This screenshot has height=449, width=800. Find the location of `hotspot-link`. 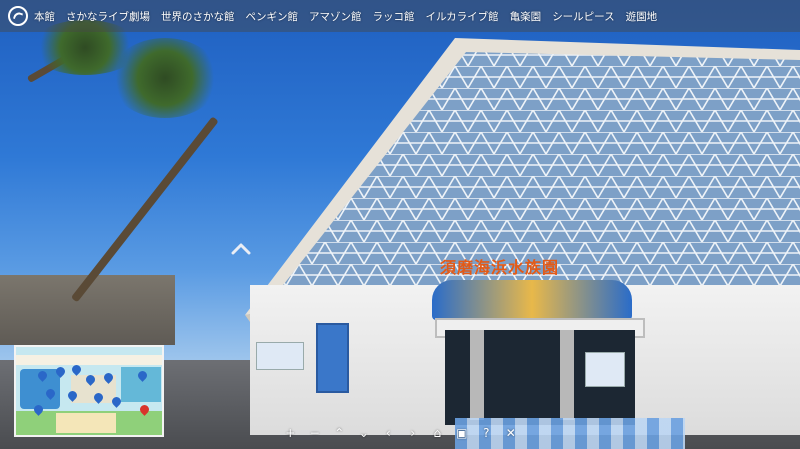

hotspot-link is located at coordinates (241, 248).